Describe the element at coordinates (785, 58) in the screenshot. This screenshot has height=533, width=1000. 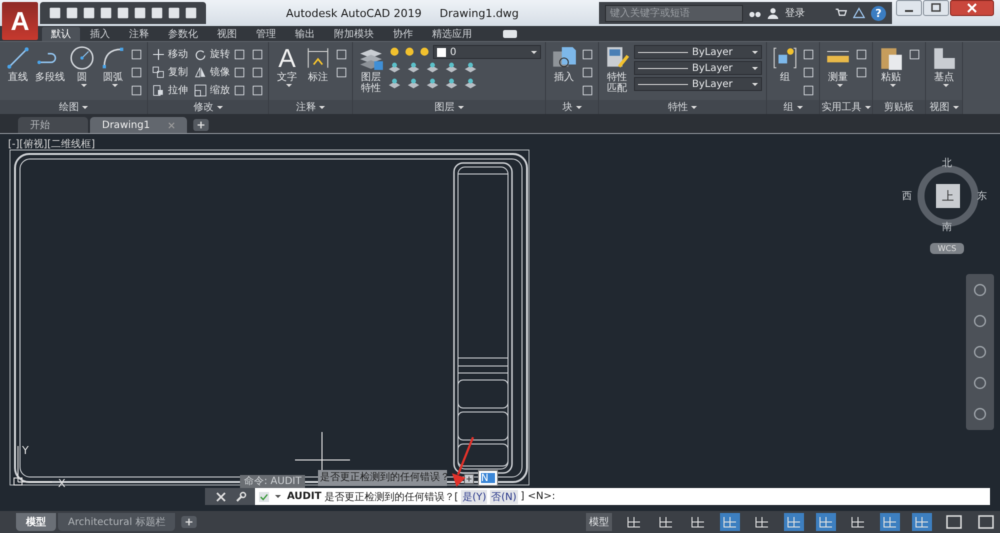
I see `group-icon` at that location.